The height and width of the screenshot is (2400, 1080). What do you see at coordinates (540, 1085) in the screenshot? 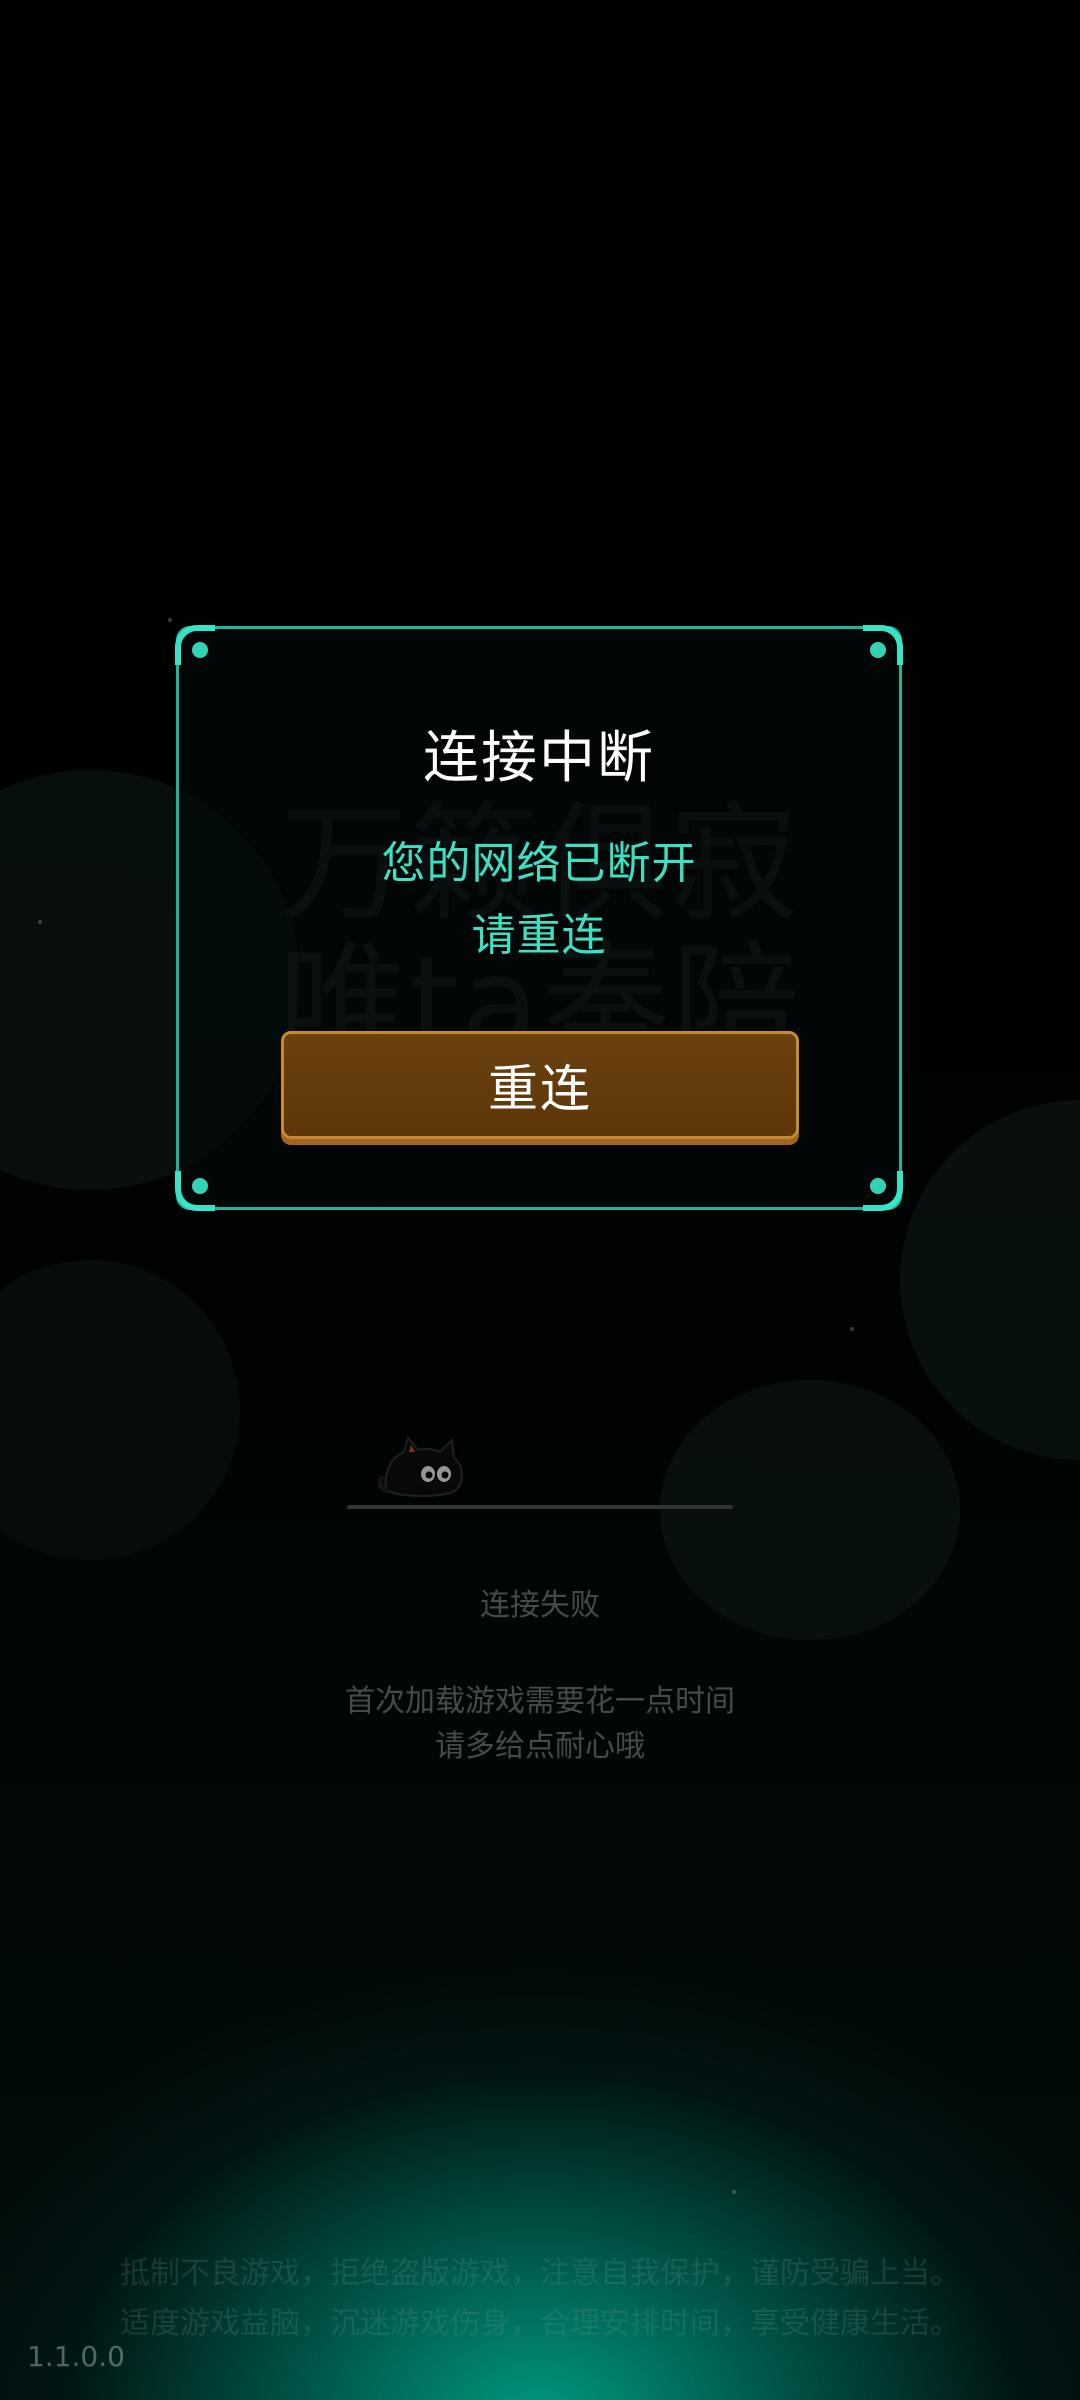
I see `reconnect-button: 重连` at bounding box center [540, 1085].